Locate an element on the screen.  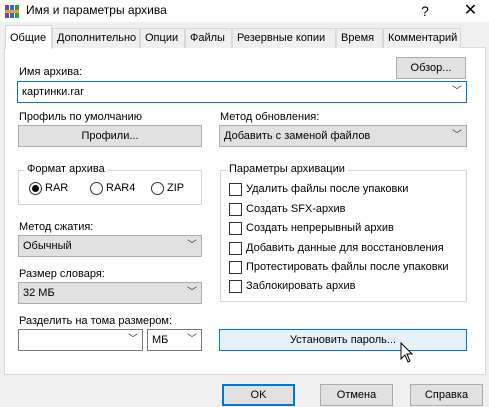
checkbox-recovery-label: Добавить данные для восстановления is located at coordinates (345, 248).